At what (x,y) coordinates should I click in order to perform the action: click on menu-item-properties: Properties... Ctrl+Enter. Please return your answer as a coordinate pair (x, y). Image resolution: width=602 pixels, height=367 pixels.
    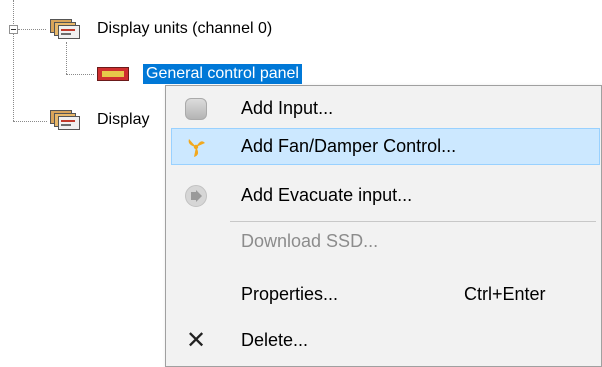
    Looking at the image, I should click on (385, 294).